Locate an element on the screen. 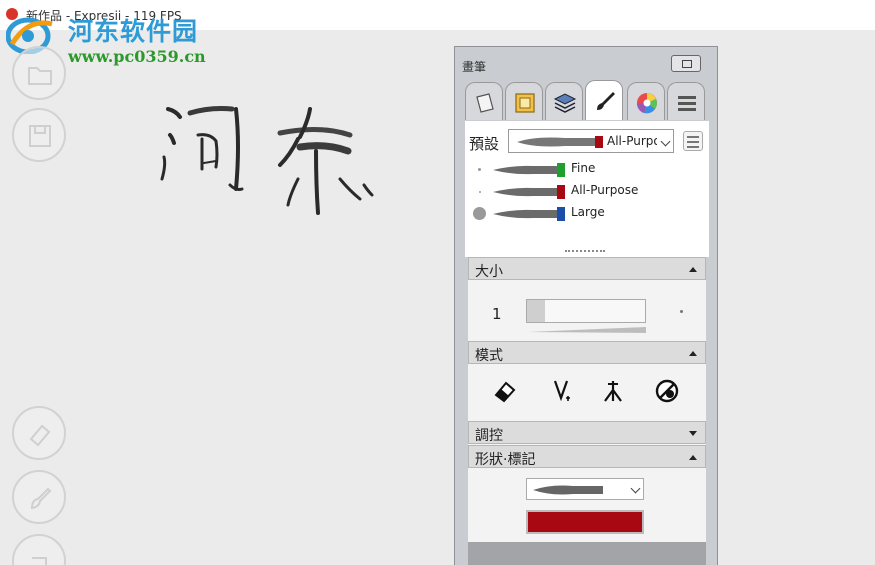 The width and height of the screenshot is (875, 565). layers-icon is located at coordinates (565, 103).